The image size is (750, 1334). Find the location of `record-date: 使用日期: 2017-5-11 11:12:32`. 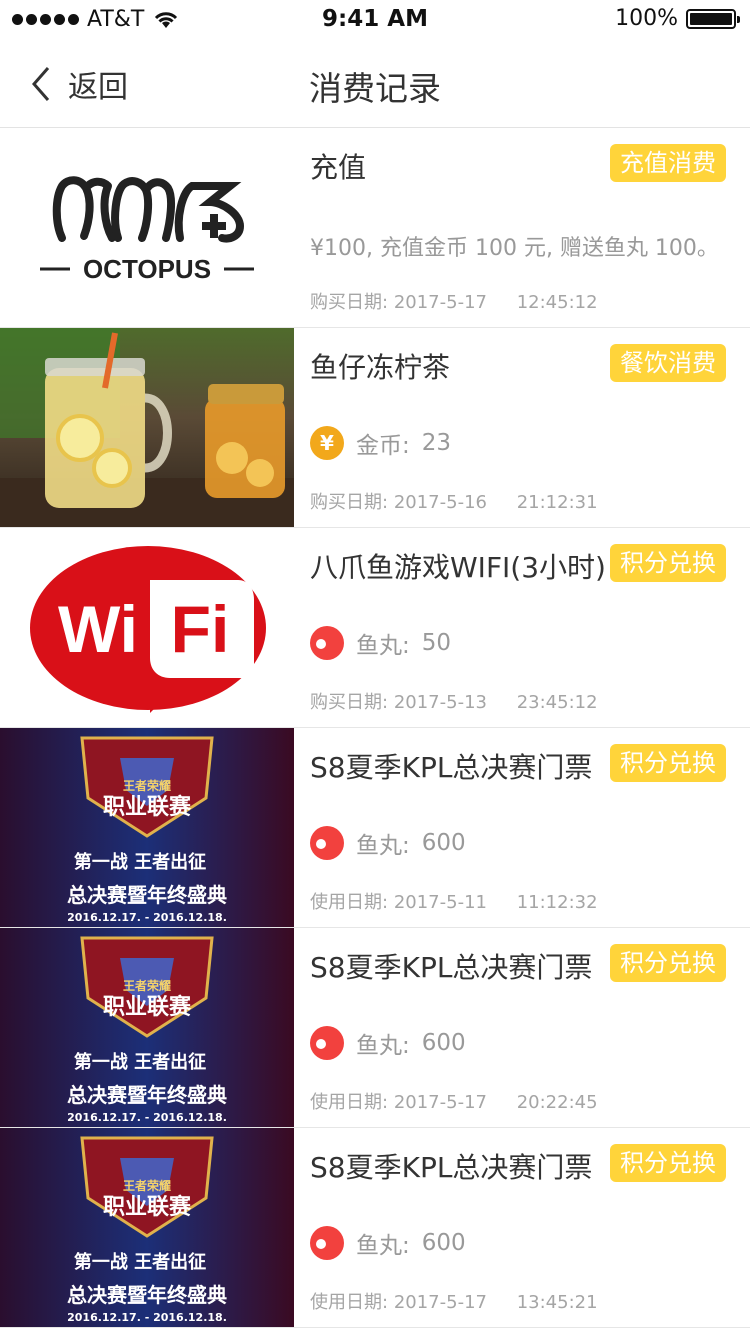

record-date: 使用日期: 2017-5-11 11:12:32 is located at coordinates (454, 901).